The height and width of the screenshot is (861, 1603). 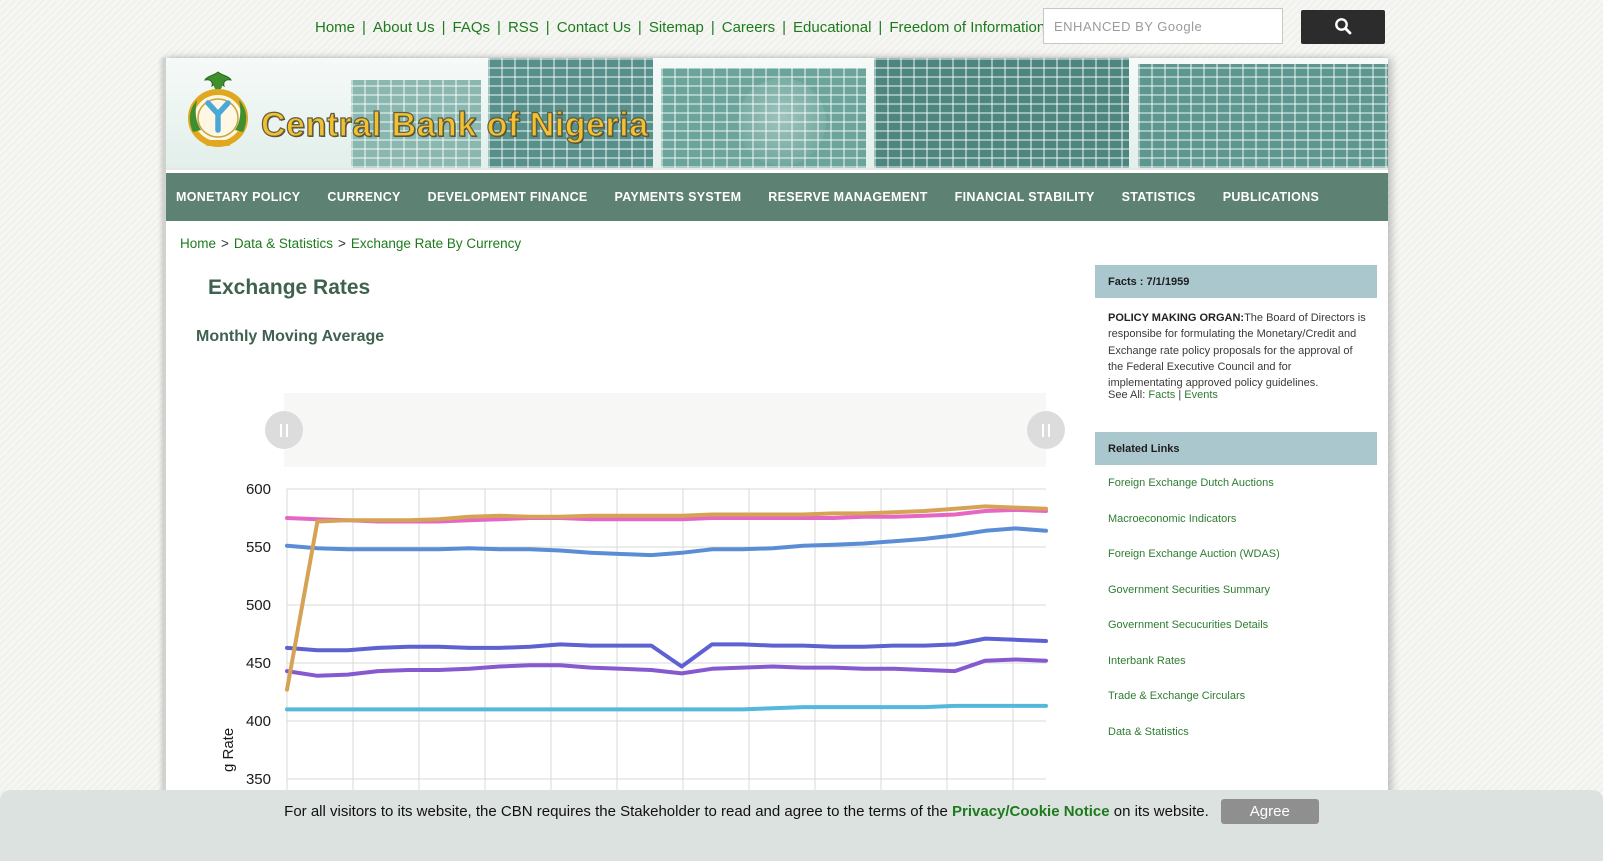 I want to click on topnav-link-faqs: FAQs, so click(x=472, y=27).